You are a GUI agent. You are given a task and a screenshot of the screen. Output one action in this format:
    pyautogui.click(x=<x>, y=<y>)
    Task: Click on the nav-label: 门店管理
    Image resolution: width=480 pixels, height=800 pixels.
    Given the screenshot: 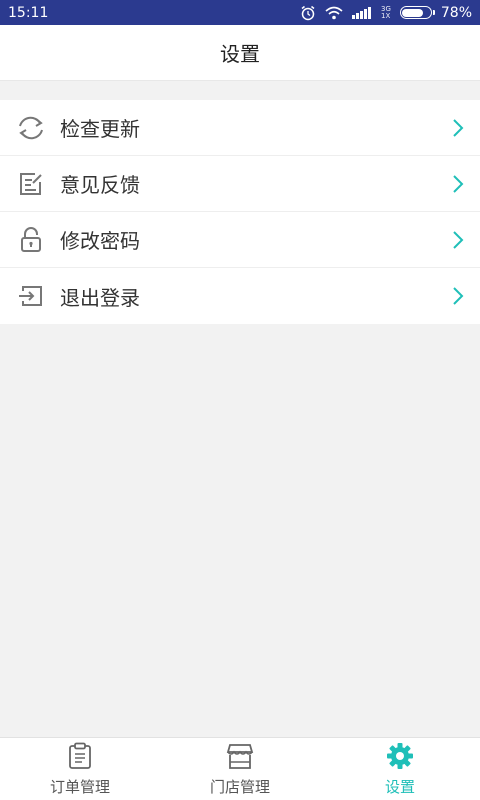 What is the action you would take?
    pyautogui.click(x=239, y=786)
    